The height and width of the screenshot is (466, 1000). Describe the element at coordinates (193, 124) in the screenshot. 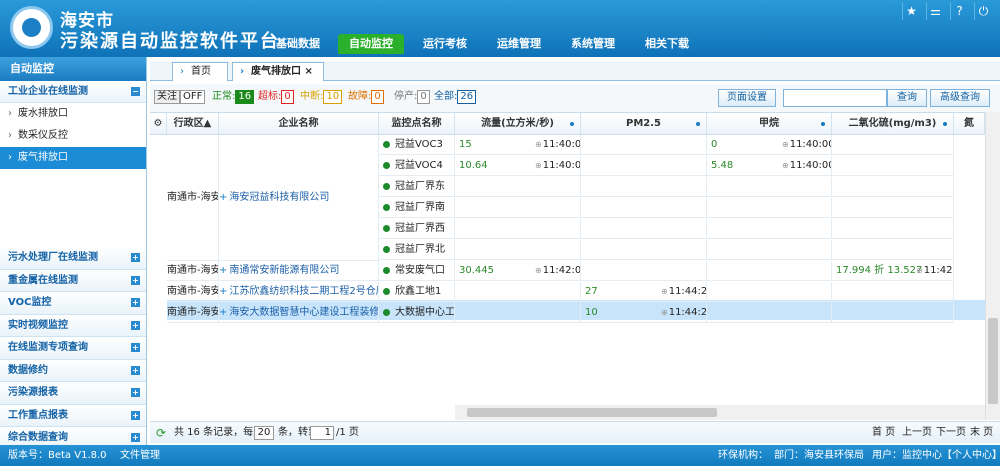

I see `column-region: 行政区▲` at that location.